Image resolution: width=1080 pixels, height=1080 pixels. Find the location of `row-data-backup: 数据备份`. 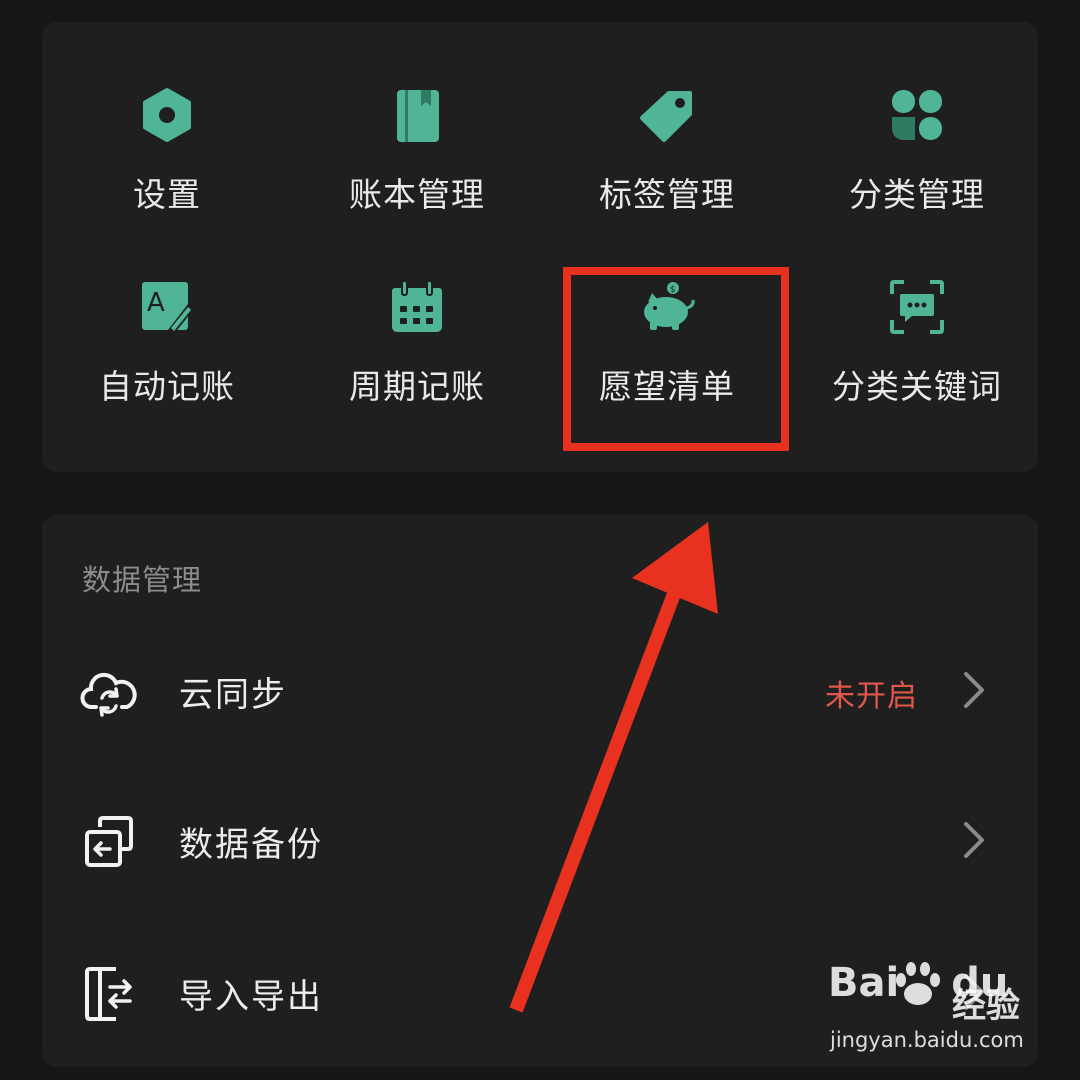

row-data-backup: 数据备份 is located at coordinates (540, 841).